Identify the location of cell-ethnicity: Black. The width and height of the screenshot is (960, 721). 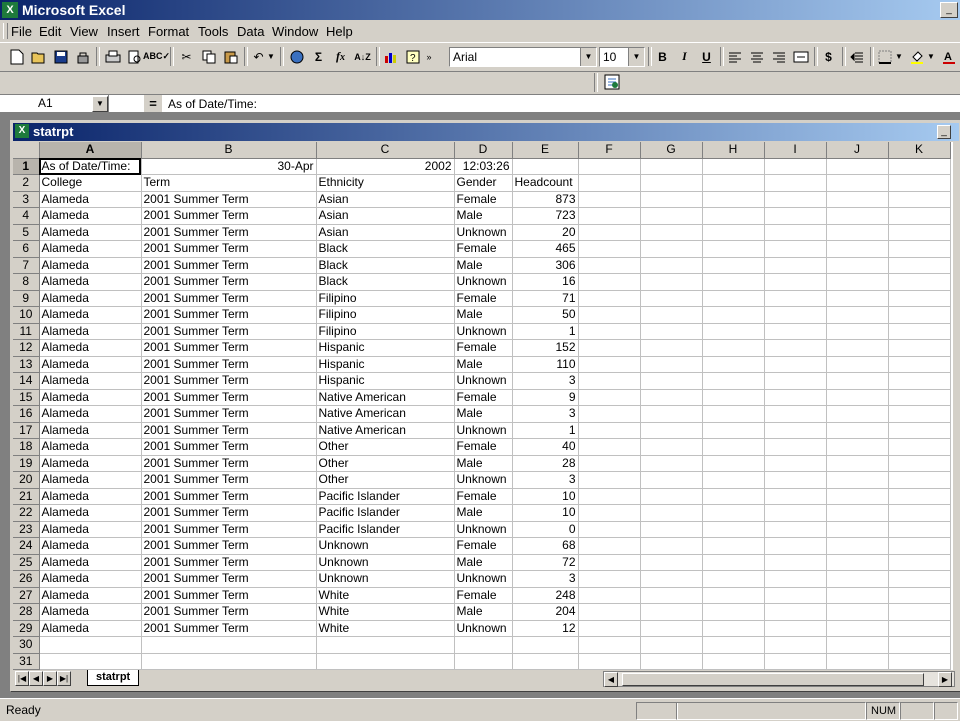
(385, 282).